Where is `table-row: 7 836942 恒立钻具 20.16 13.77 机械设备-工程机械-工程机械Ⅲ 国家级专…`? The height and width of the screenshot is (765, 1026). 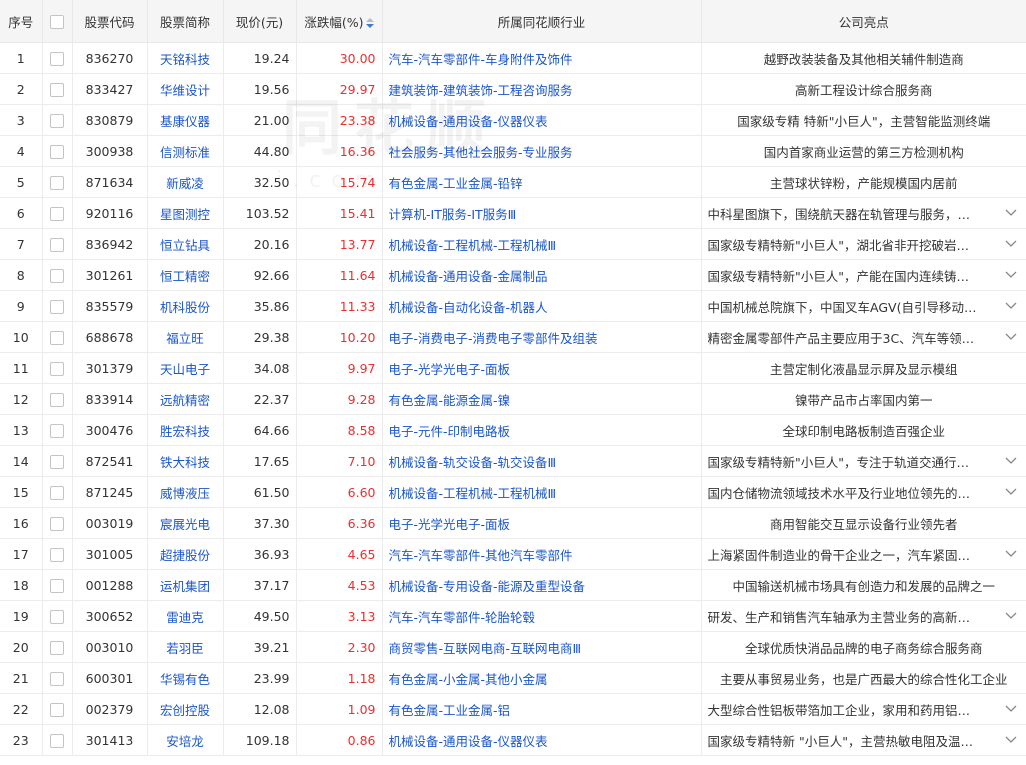
table-row: 7 836942 恒立钻具 20.16 13.77 机械设备-工程机械-工程机械Ⅲ 国家级专… is located at coordinates (513, 244).